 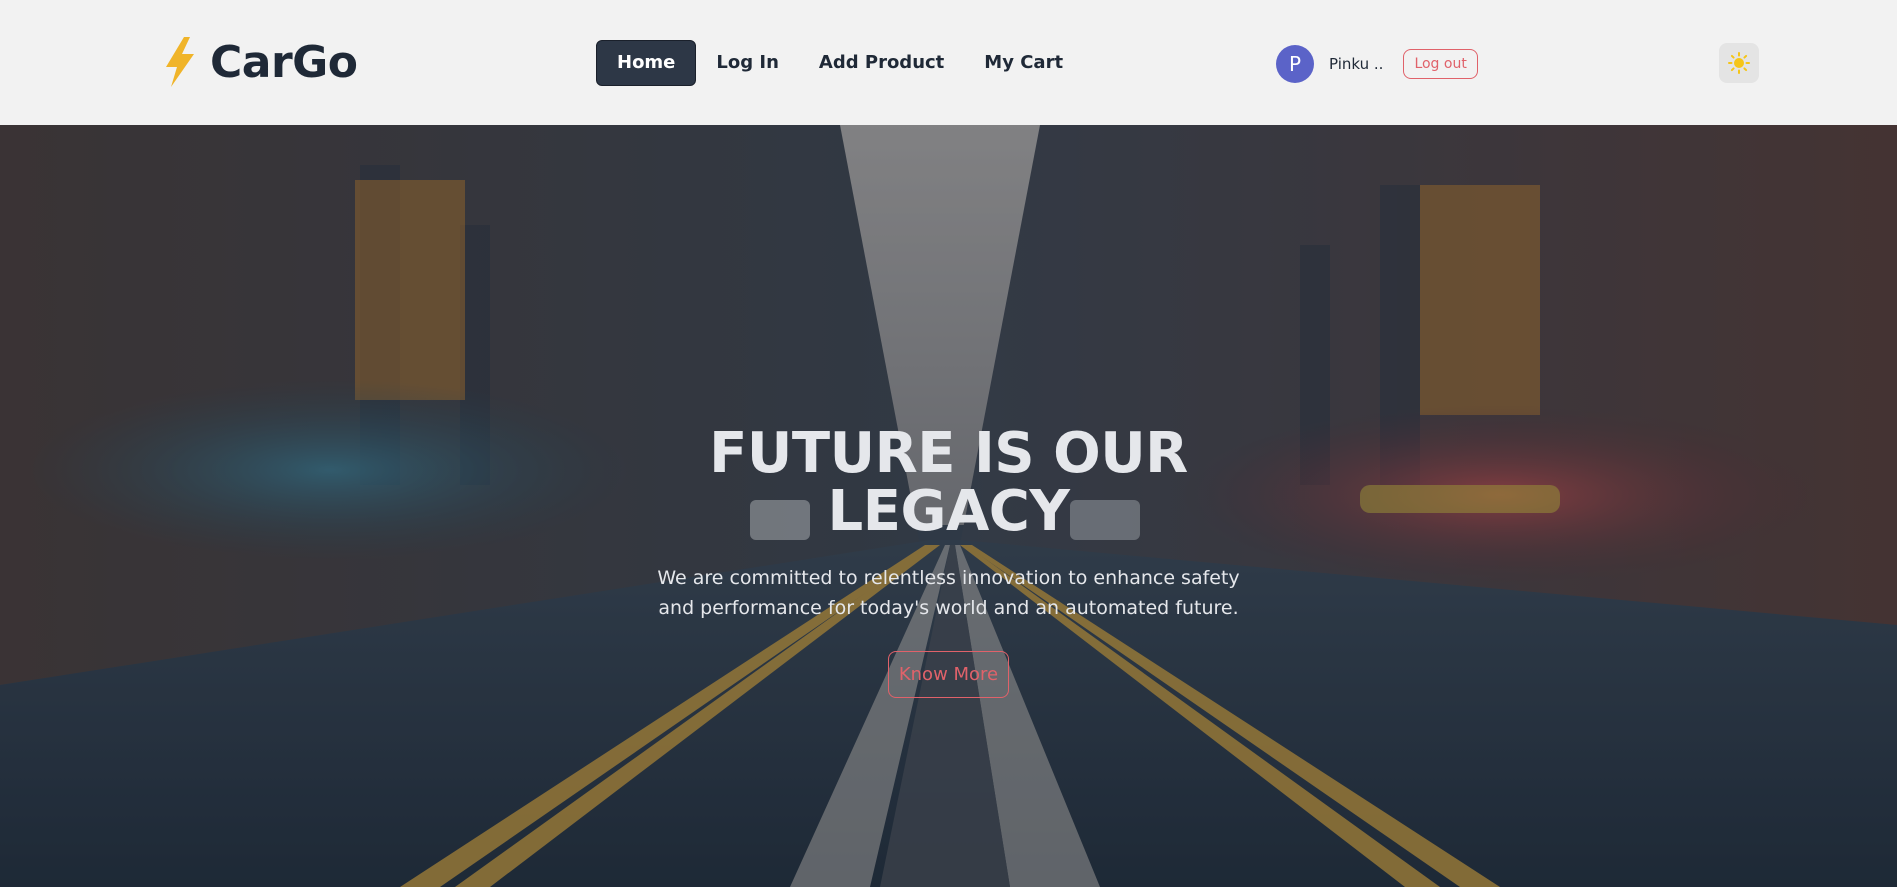 What do you see at coordinates (1295, 64) in the screenshot?
I see `avatar: P` at bounding box center [1295, 64].